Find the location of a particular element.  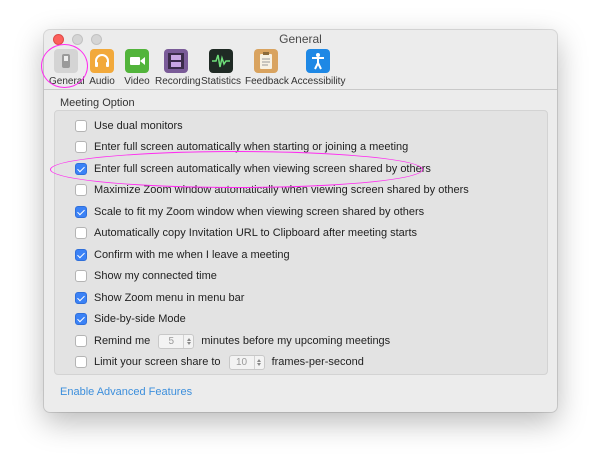

tab-feedback-label: Feedback is located at coordinates (267, 81).